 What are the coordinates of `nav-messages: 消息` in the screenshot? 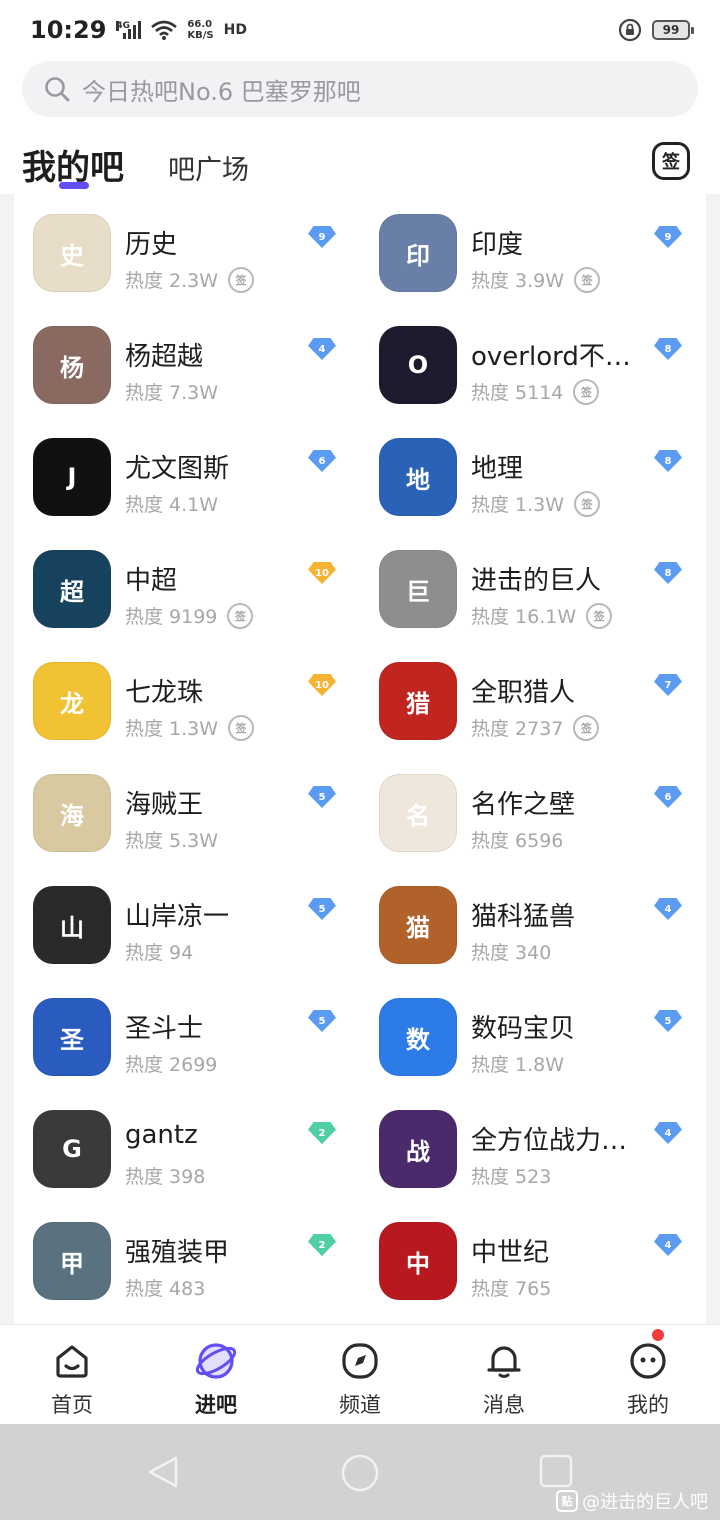 It's located at (504, 1374).